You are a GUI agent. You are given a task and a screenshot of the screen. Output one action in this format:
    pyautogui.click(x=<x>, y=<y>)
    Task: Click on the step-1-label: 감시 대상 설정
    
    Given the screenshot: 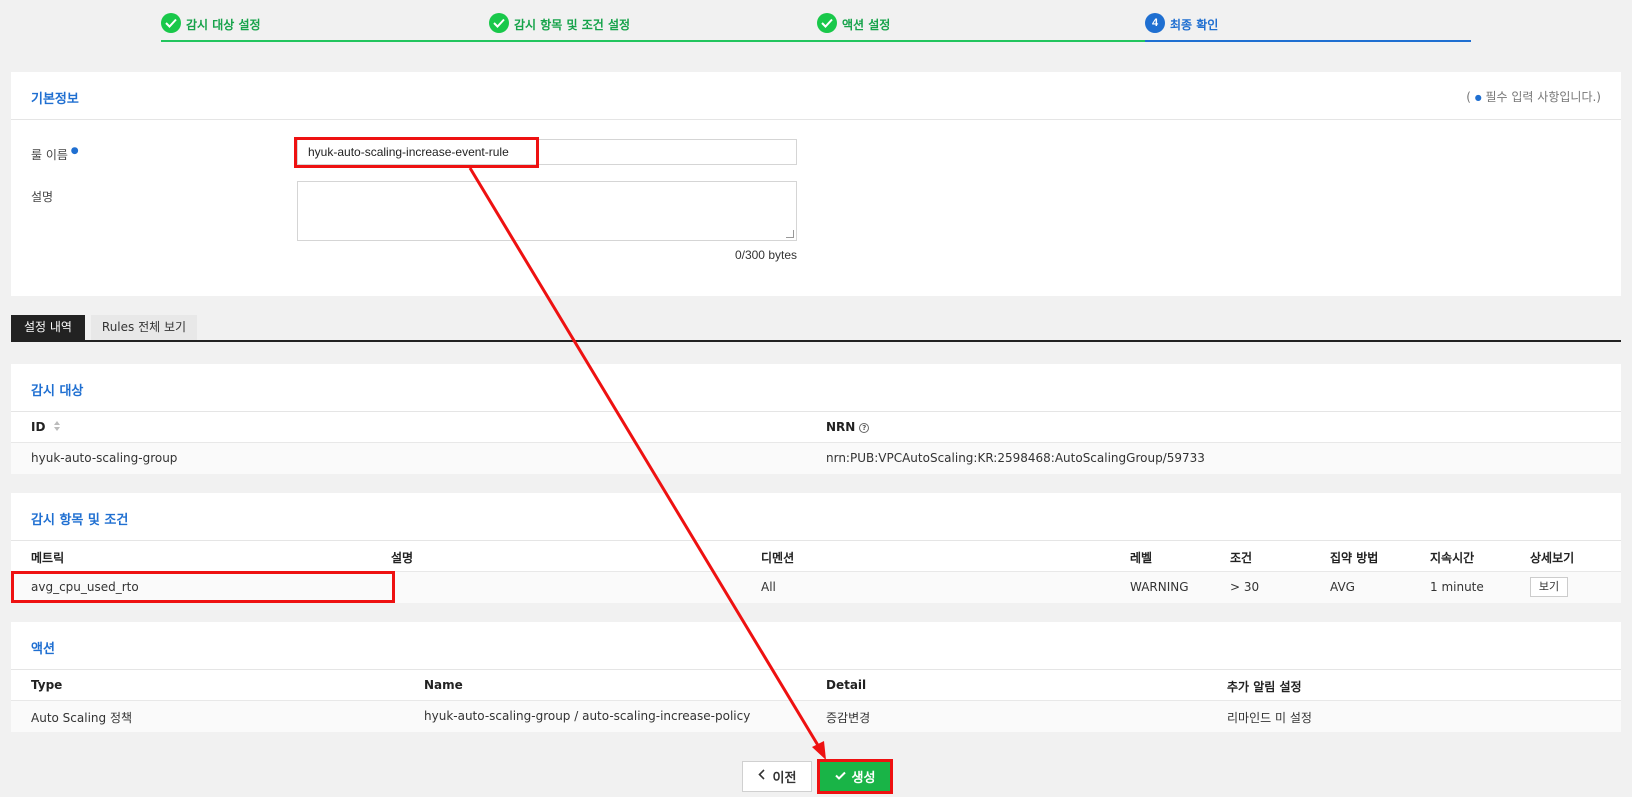 What is the action you would take?
    pyautogui.click(x=223, y=25)
    